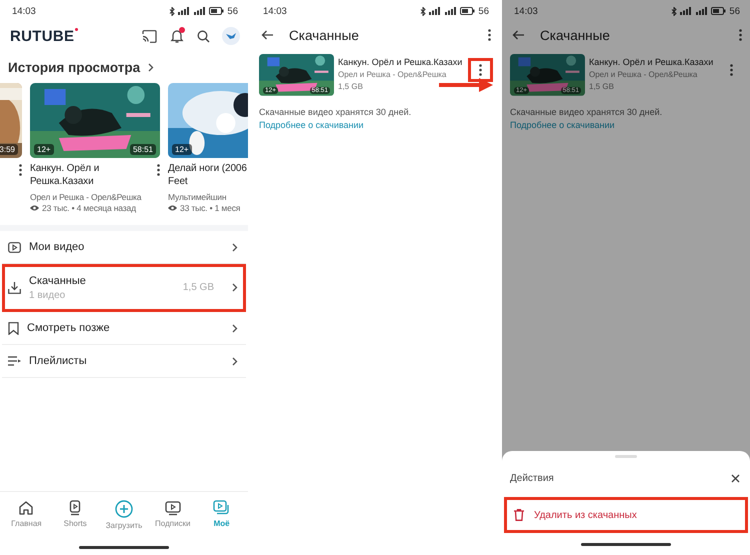 The width and height of the screenshot is (750, 555). Describe the element at coordinates (9, 149) in the screenshot. I see `duration-badge: 3:59` at that location.